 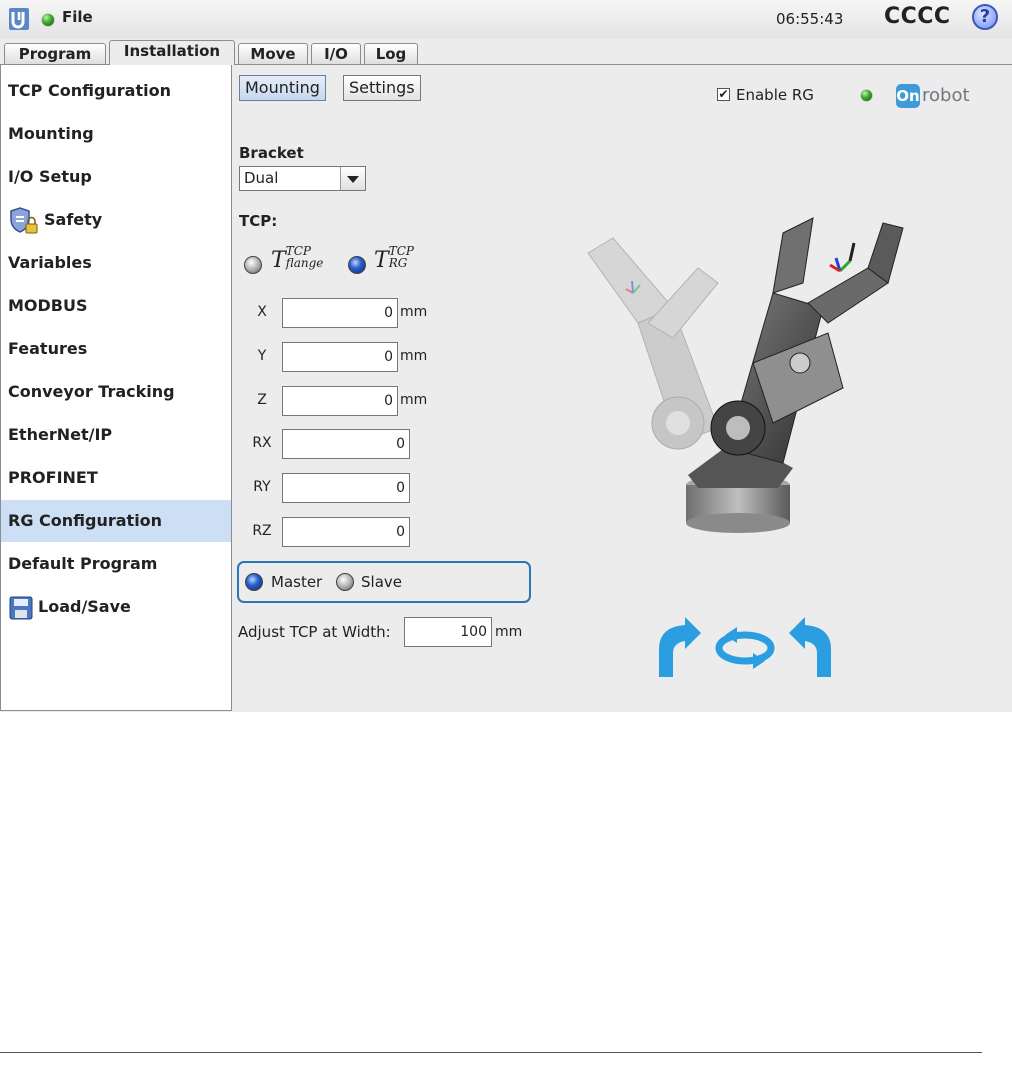 What do you see at coordinates (946, 95) in the screenshot?
I see `onrobot-logo-text: robot` at bounding box center [946, 95].